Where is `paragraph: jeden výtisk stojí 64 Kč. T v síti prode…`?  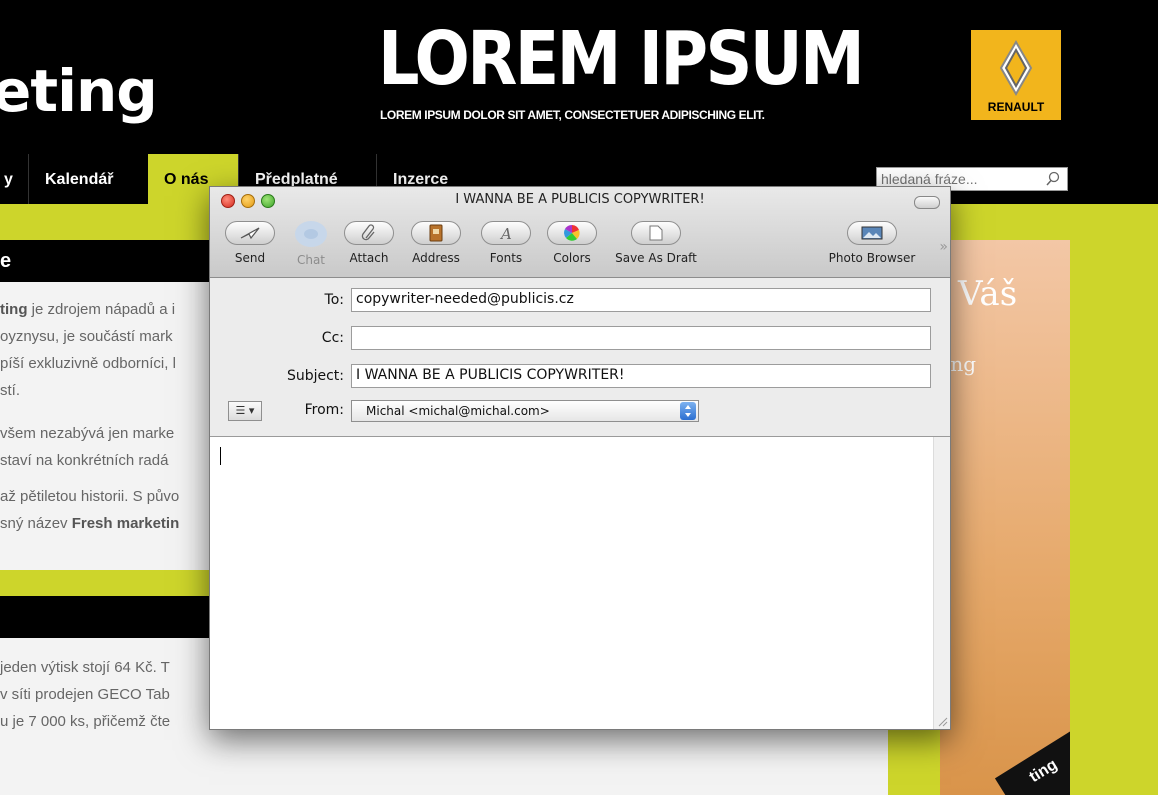
paragraph: jeden výtisk stojí 64 Kč. T v síti prode… is located at coordinates (120, 694).